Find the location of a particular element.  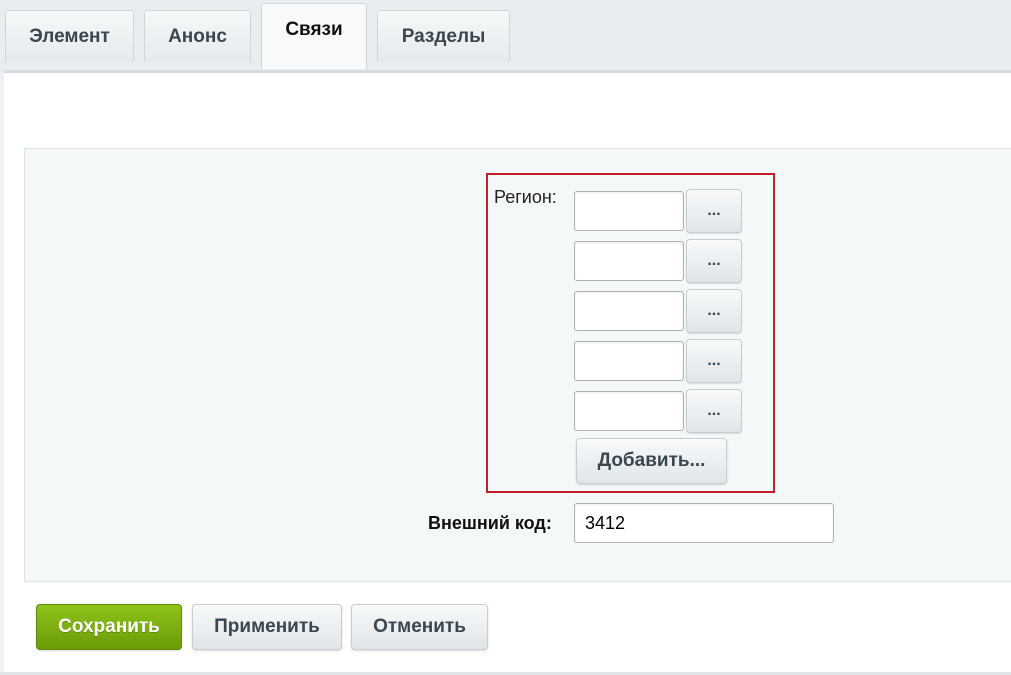

tab-sections: Разделы is located at coordinates (443, 36).